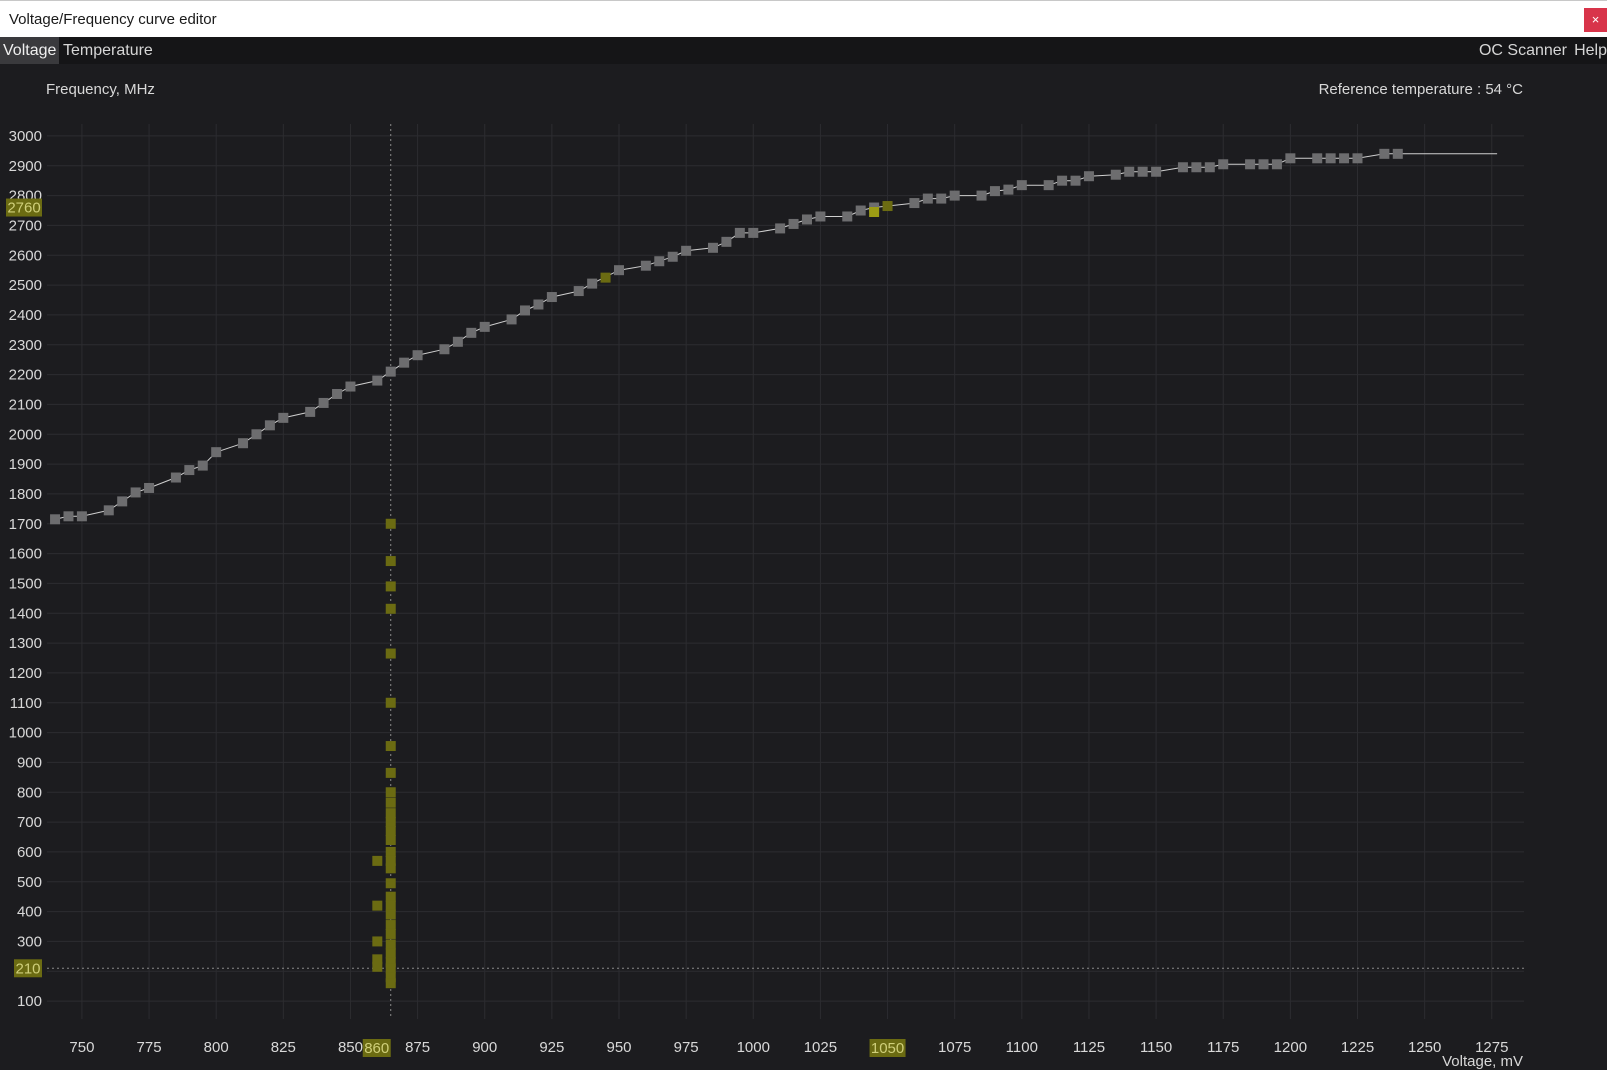 Image resolution: width=1607 pixels, height=1070 pixels. What do you see at coordinates (1590, 50) in the screenshot?
I see `menu-help: Help` at bounding box center [1590, 50].